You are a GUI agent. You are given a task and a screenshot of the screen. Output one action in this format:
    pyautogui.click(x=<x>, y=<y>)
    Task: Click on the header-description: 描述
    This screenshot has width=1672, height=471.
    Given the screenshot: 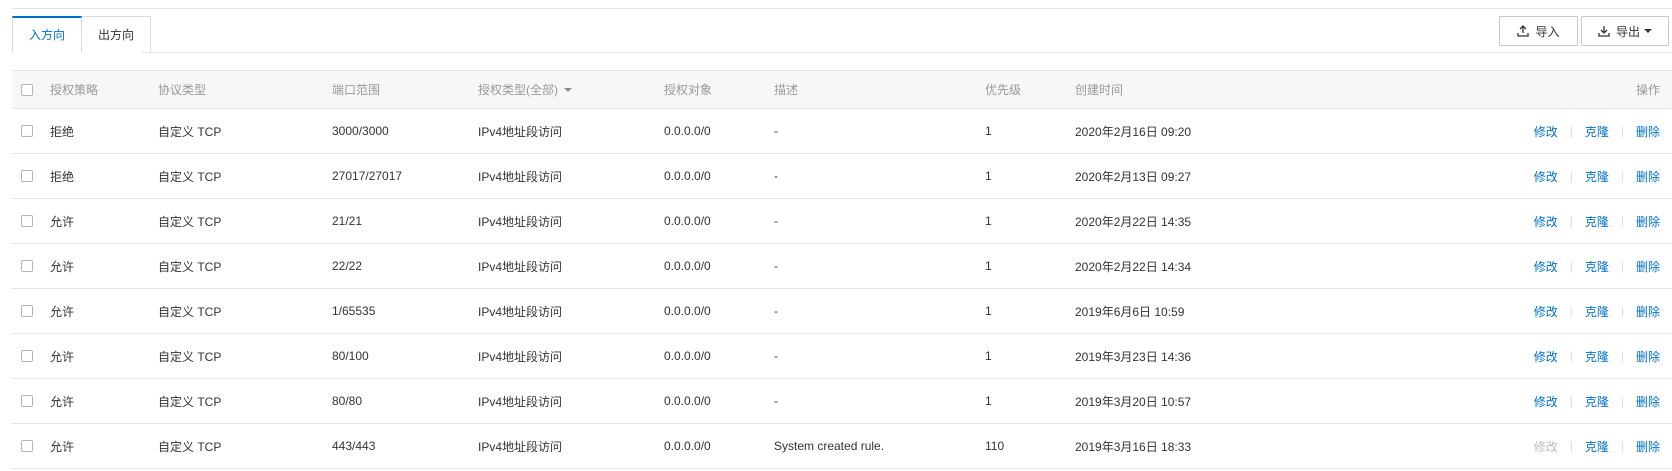 What is the action you would take?
    pyautogui.click(x=786, y=90)
    